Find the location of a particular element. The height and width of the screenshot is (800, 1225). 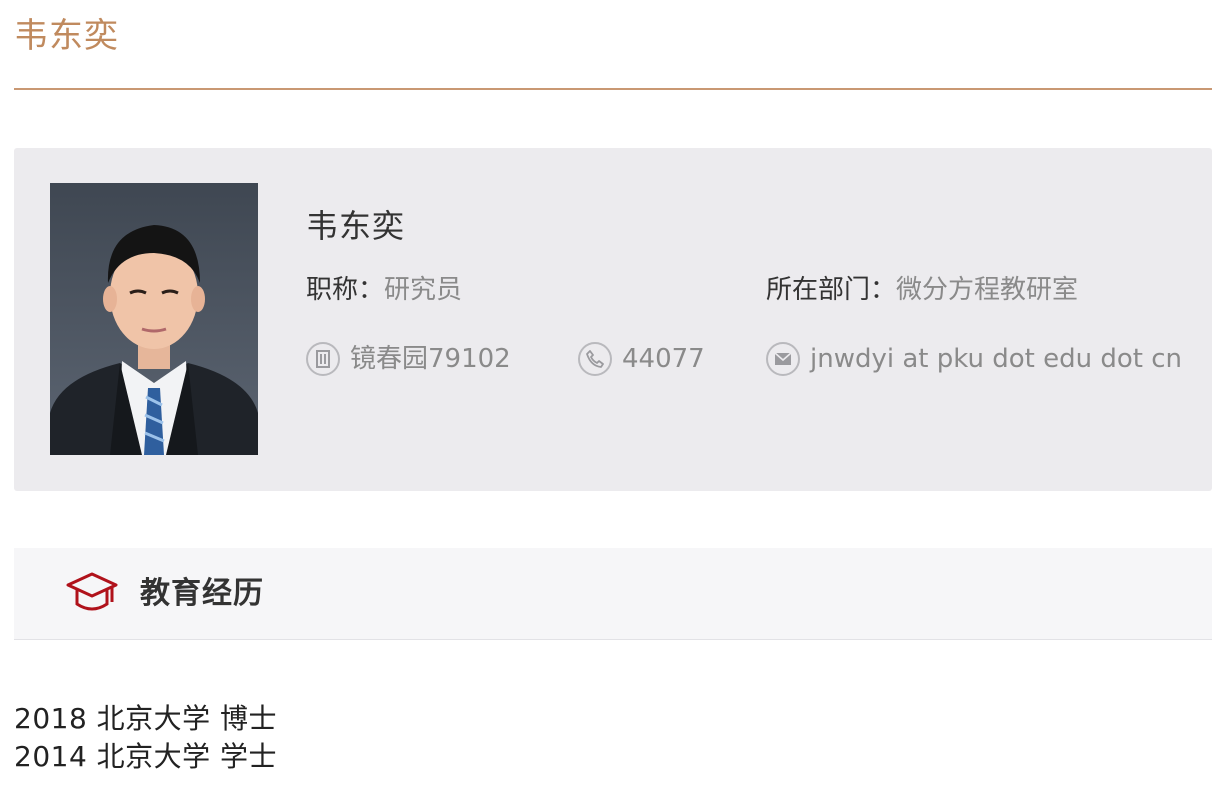

phone-contact: 44077 is located at coordinates (641, 359).